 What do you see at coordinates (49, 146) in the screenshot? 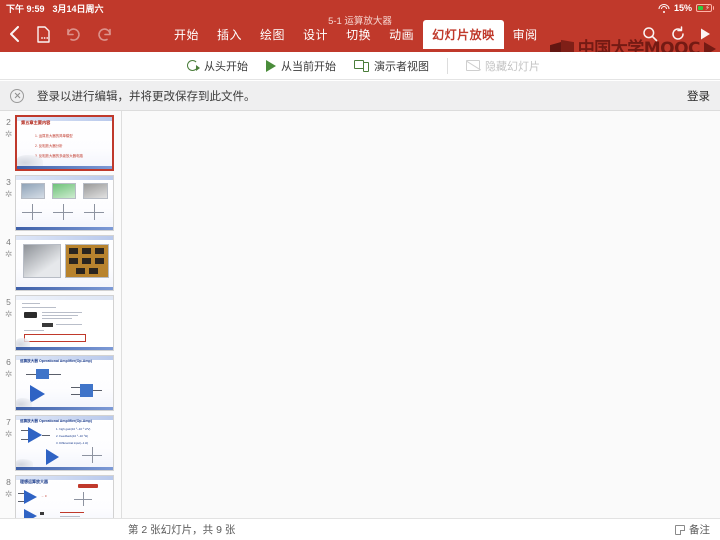
I see `slide-2-bullet-2: 2. 反相放大器分析` at bounding box center [49, 146].